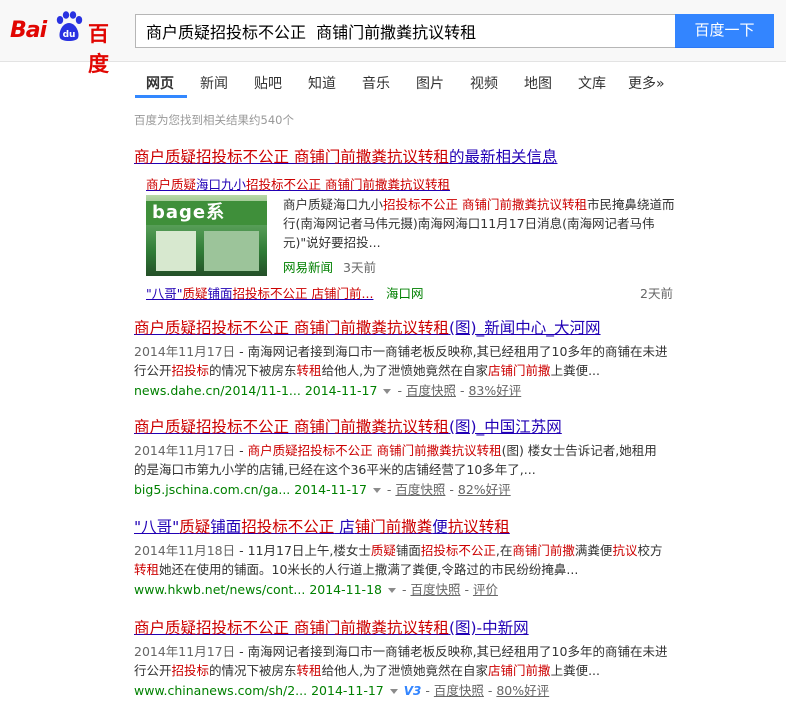  I want to click on logo-bai: Bai, so click(28, 30).